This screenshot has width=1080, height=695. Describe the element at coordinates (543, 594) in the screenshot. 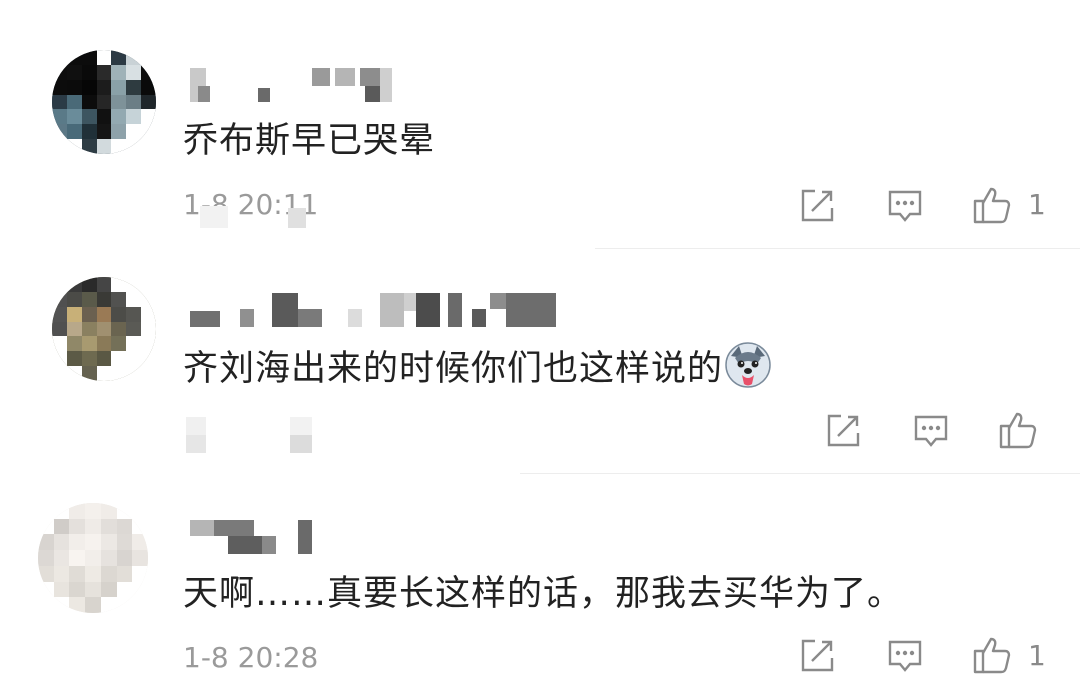

I see `comment-text: 天啊……真要长这样的话，那我去买华为了。` at that location.